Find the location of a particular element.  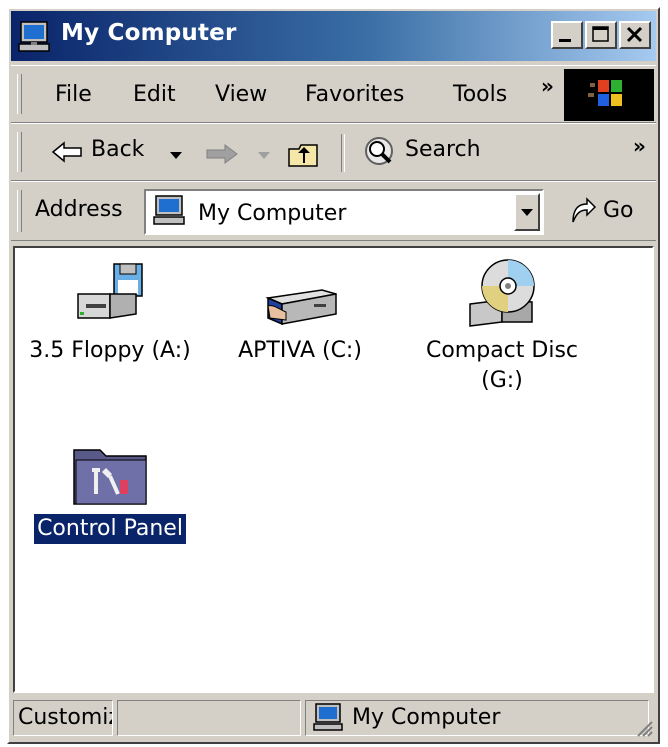

menu-overflow-chevron: » is located at coordinates (547, 86).